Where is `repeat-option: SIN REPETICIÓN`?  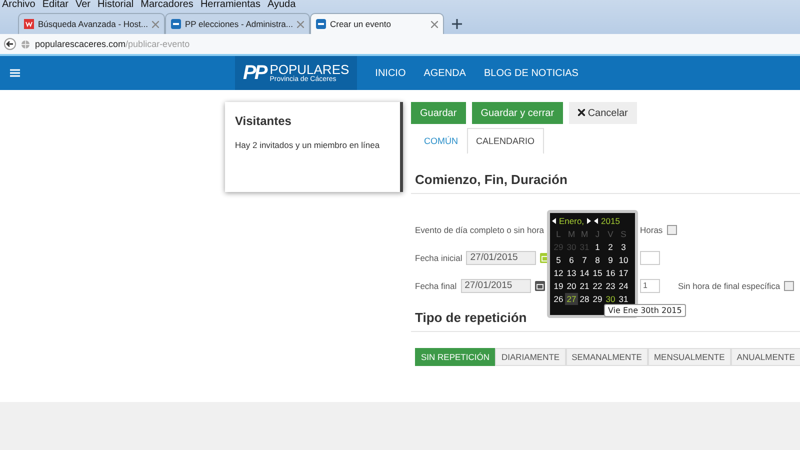
repeat-option: SIN REPETICIÓN is located at coordinates (455, 357).